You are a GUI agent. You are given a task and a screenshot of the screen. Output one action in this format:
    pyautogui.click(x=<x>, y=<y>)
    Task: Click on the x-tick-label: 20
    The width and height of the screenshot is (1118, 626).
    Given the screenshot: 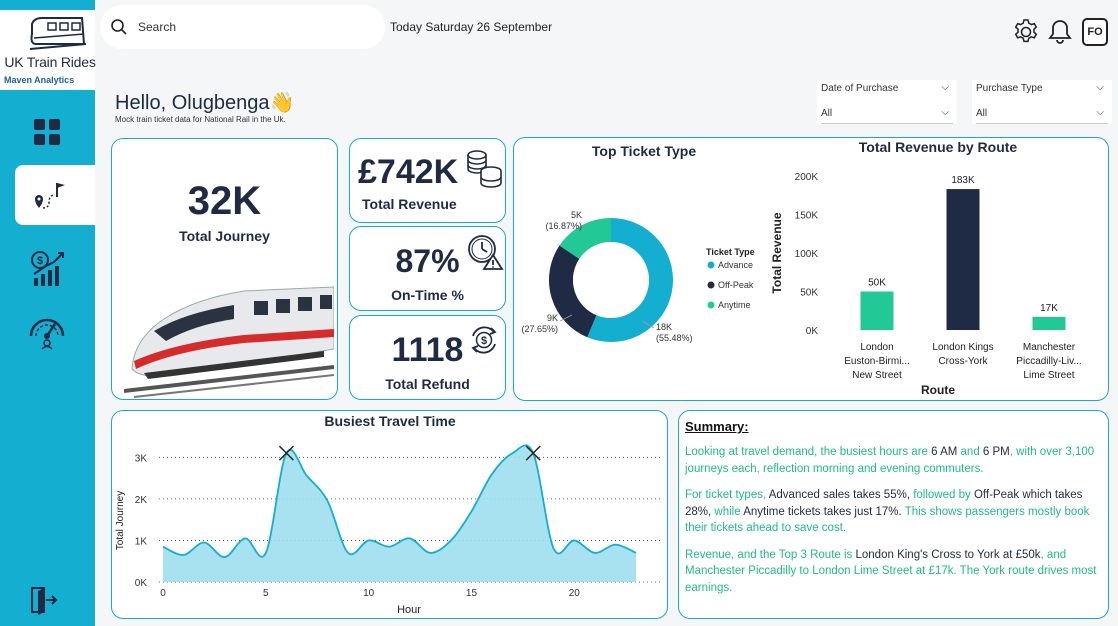 What is the action you would take?
    pyautogui.click(x=575, y=593)
    